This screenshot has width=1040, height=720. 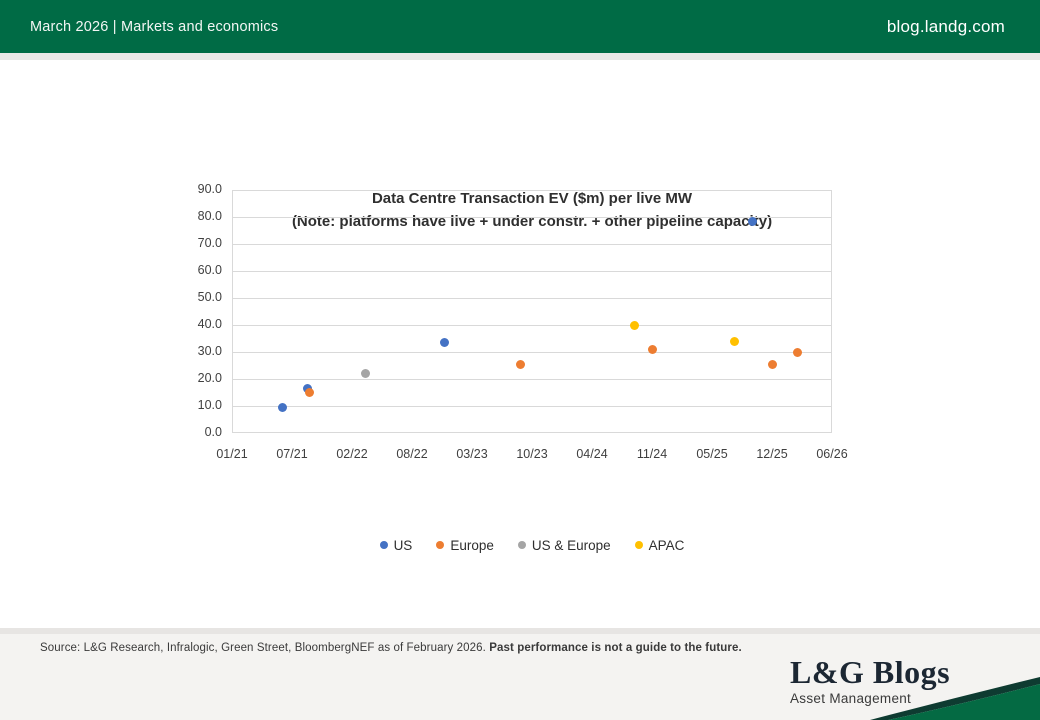 I want to click on legend-item-us-europe: US & Europe, so click(x=564, y=545).